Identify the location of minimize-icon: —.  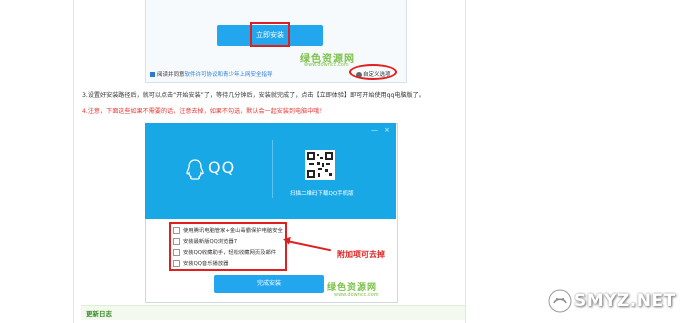
(374, 130).